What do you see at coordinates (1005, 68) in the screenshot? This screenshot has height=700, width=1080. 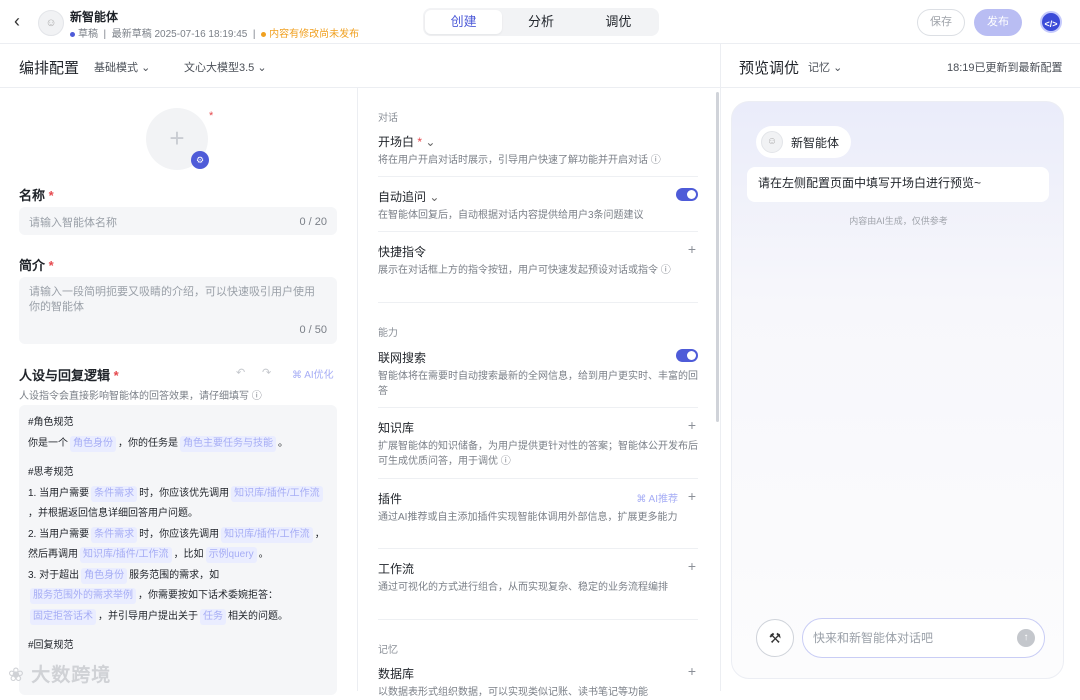 I see `update-status: 18:19已更新到最新配置` at bounding box center [1005, 68].